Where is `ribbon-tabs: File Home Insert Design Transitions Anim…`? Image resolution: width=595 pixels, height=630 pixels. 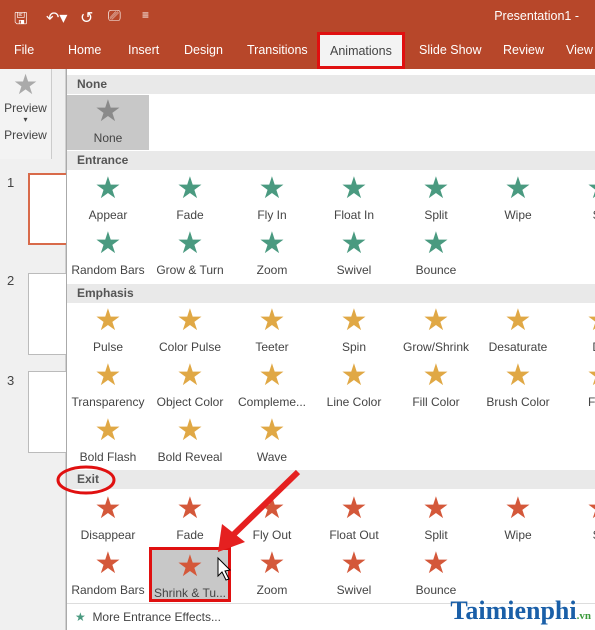
ribbon-tabs: File Home Insert Design Transitions Anim… is located at coordinates (297, 50).